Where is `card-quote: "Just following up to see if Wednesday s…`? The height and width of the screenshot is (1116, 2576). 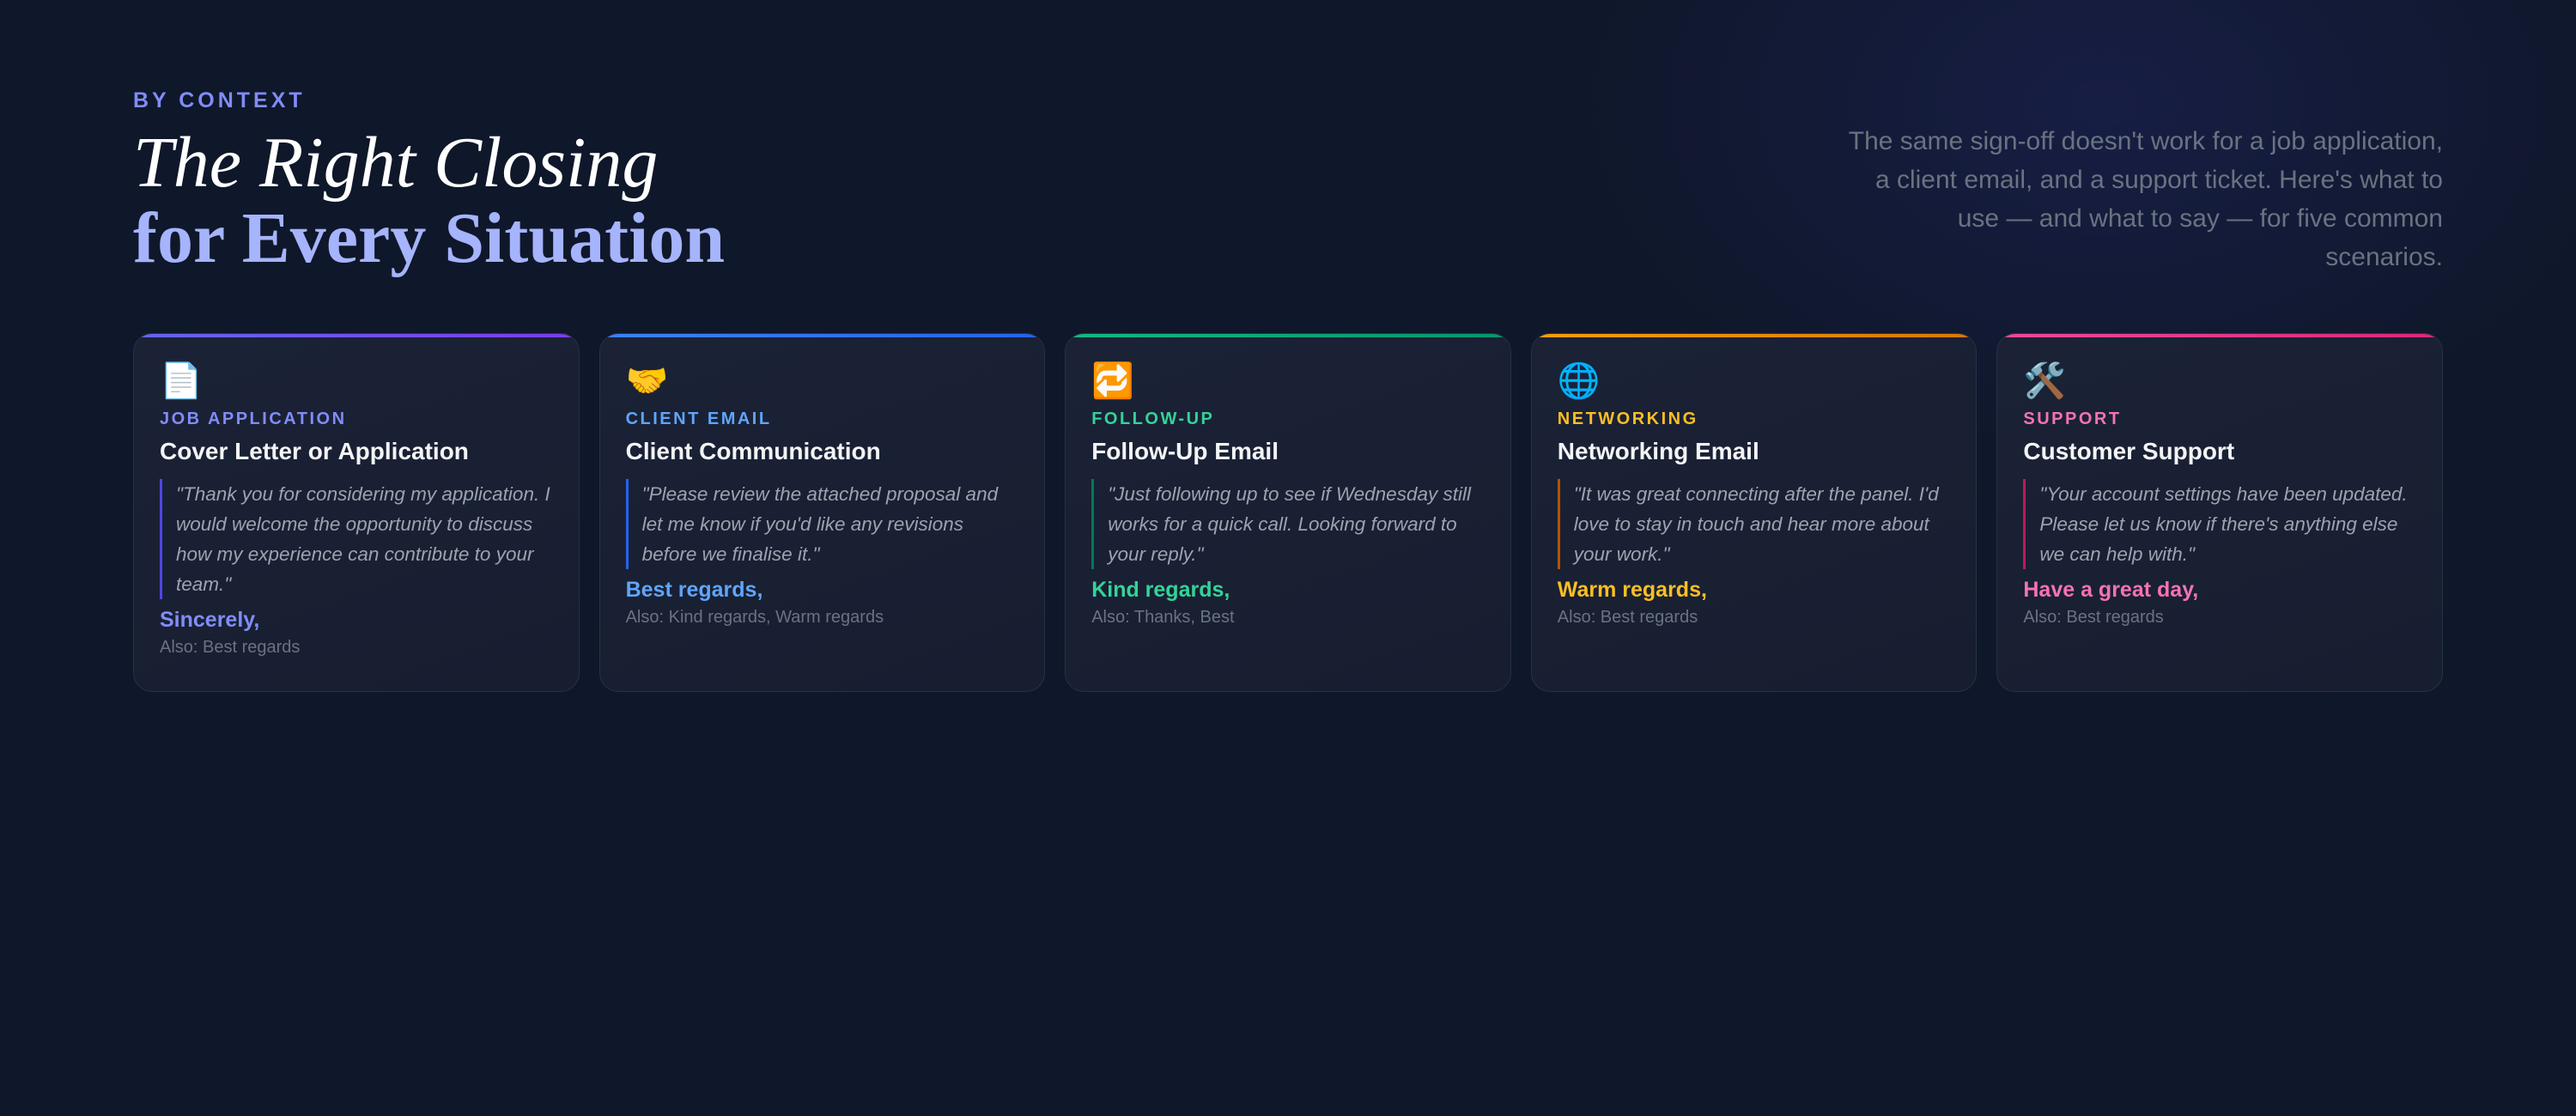 card-quote: "Just following up to see if Wednesday s… is located at coordinates (1288, 524).